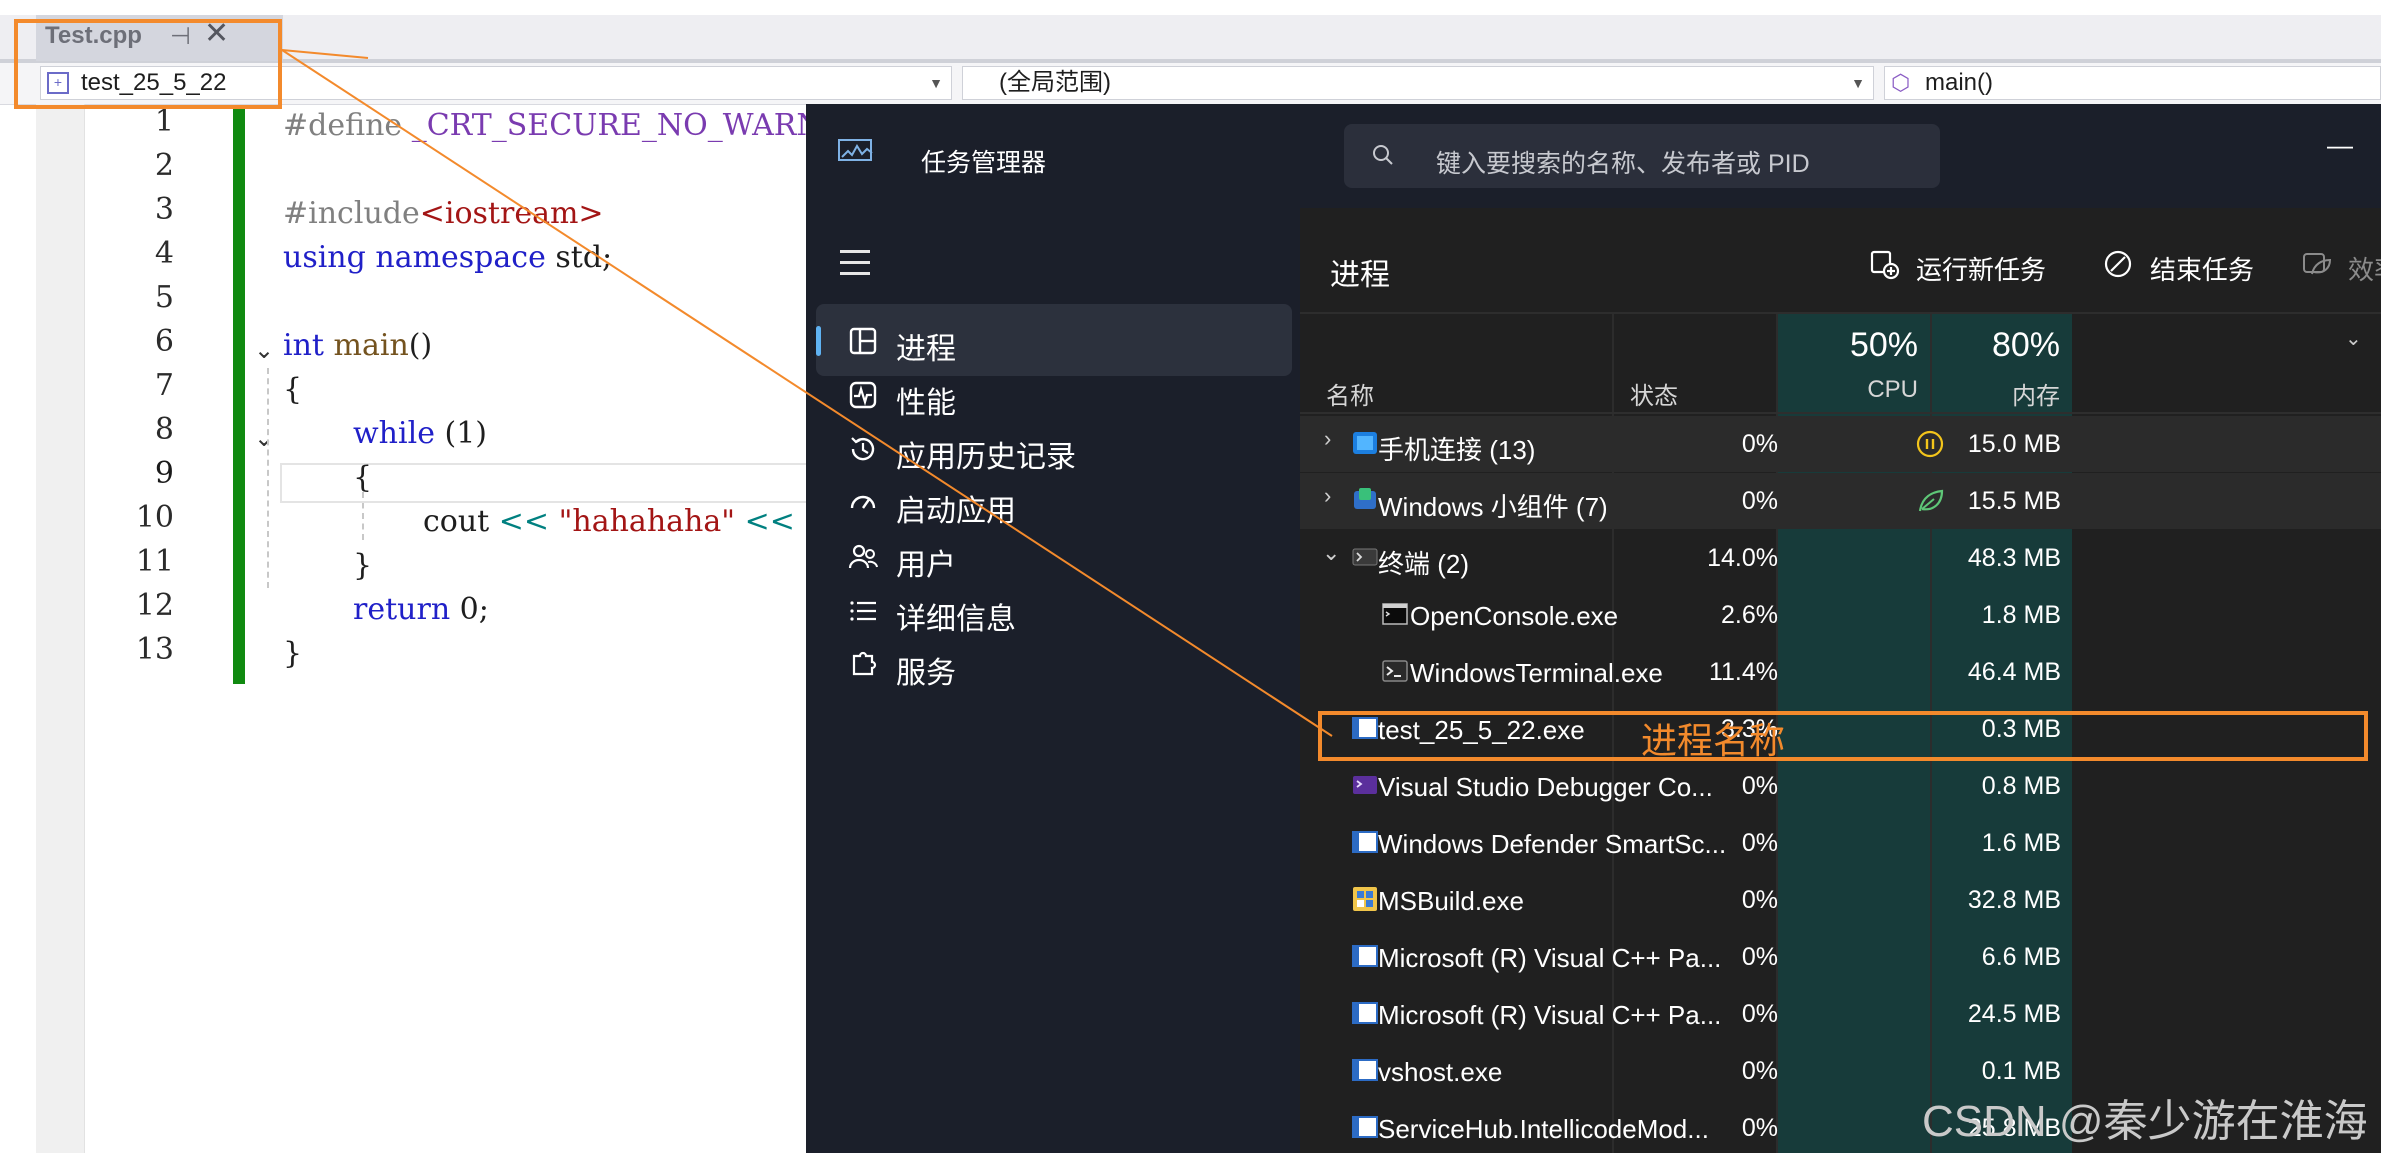  I want to click on annotation-box-project, so click(148, 64).